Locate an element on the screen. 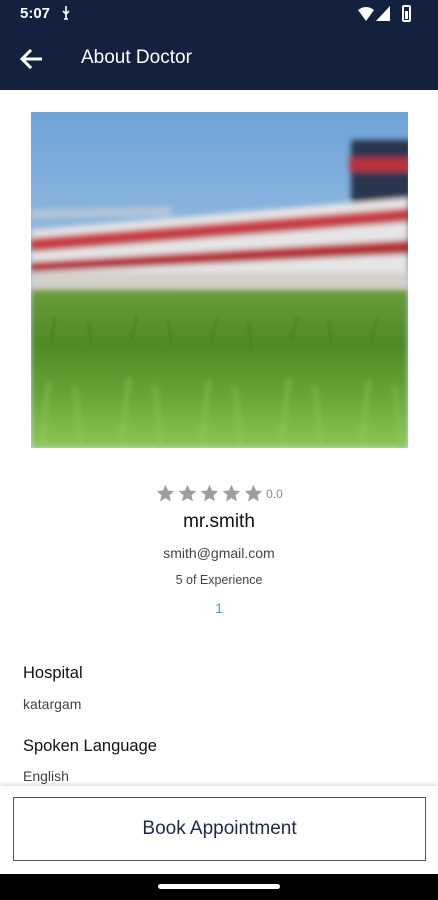 Image resolution: width=438 pixels, height=900 pixels. book-appointment-button: Book Appointment is located at coordinates (219, 829).